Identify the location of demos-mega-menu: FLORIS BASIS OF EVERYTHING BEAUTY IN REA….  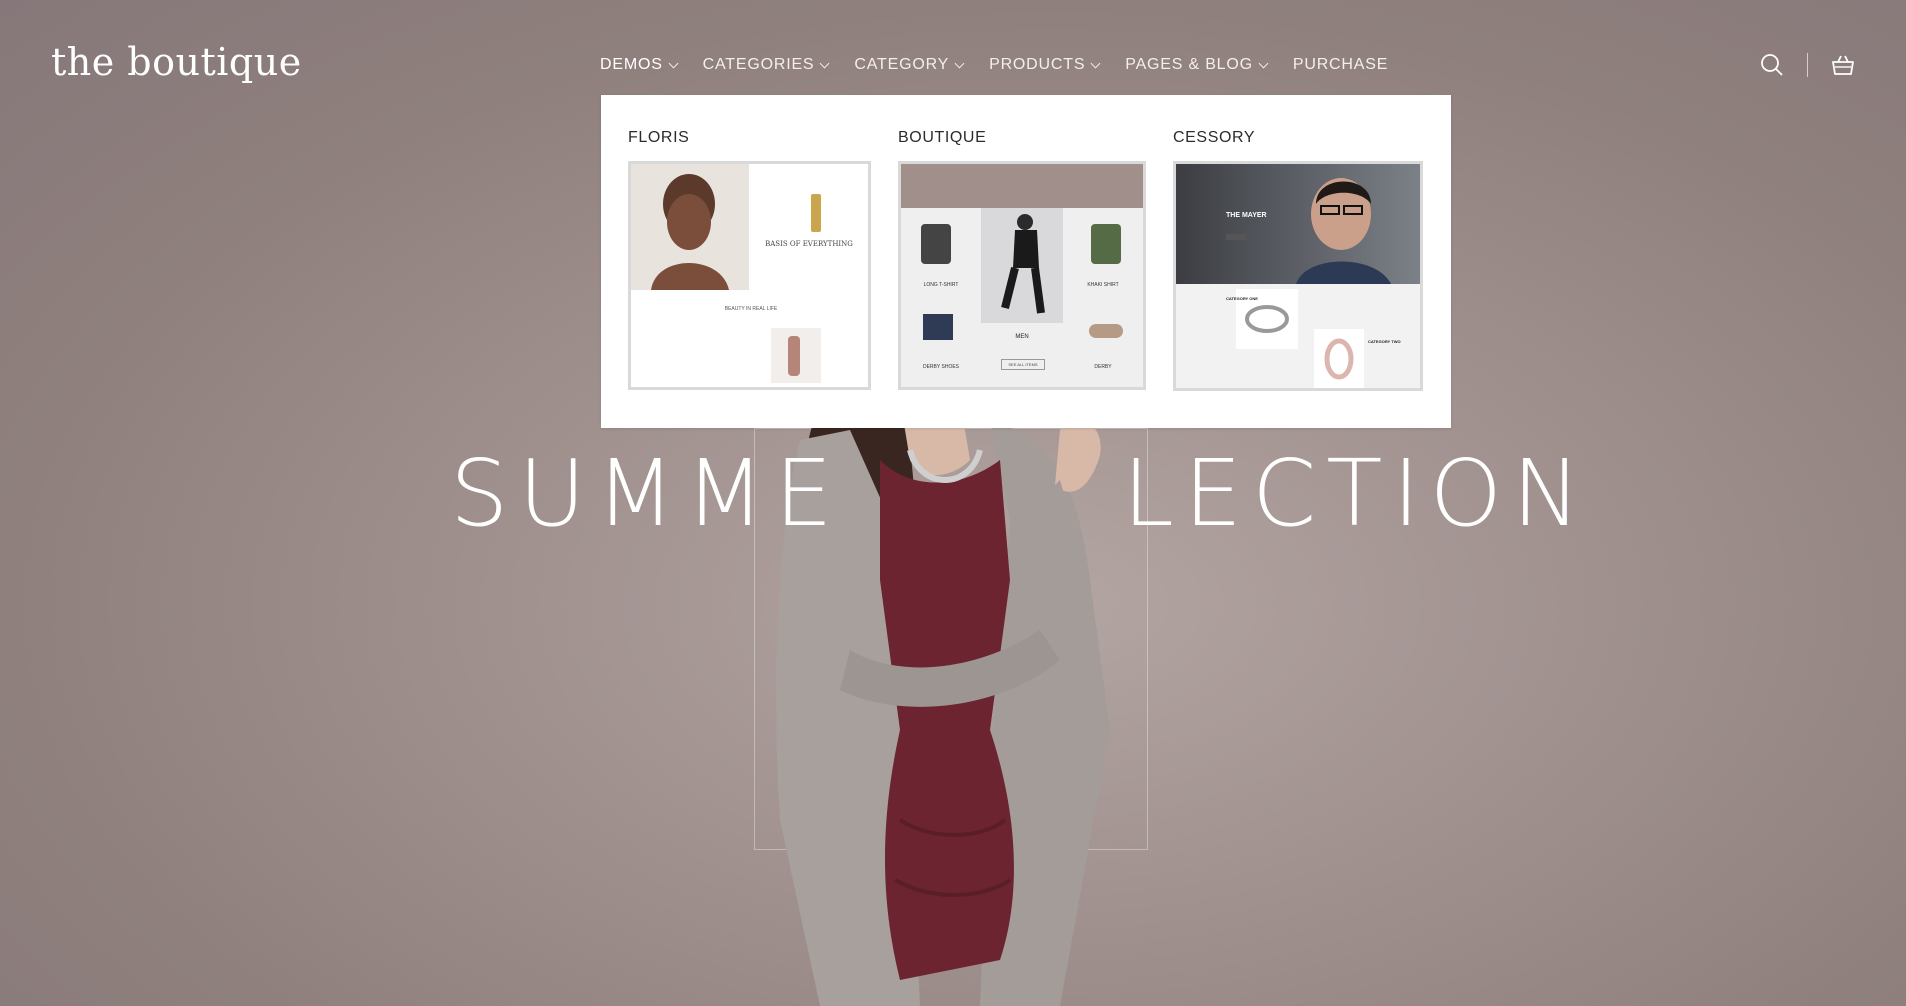
(1026, 261).